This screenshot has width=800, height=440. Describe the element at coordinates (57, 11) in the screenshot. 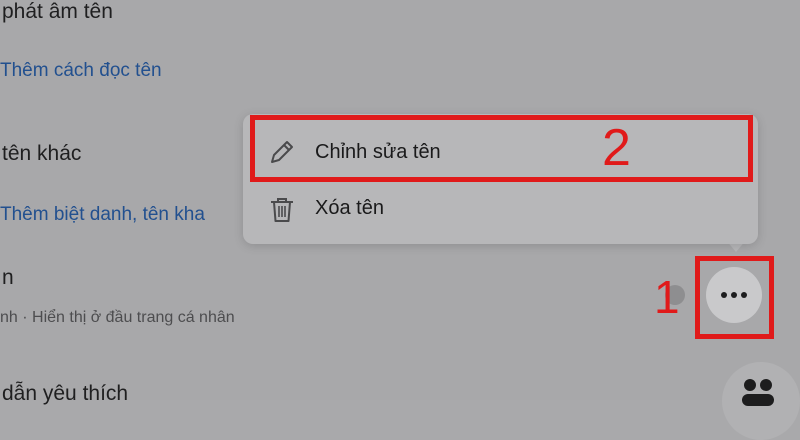

I see `pronunciation-heading: phát âm tên` at that location.